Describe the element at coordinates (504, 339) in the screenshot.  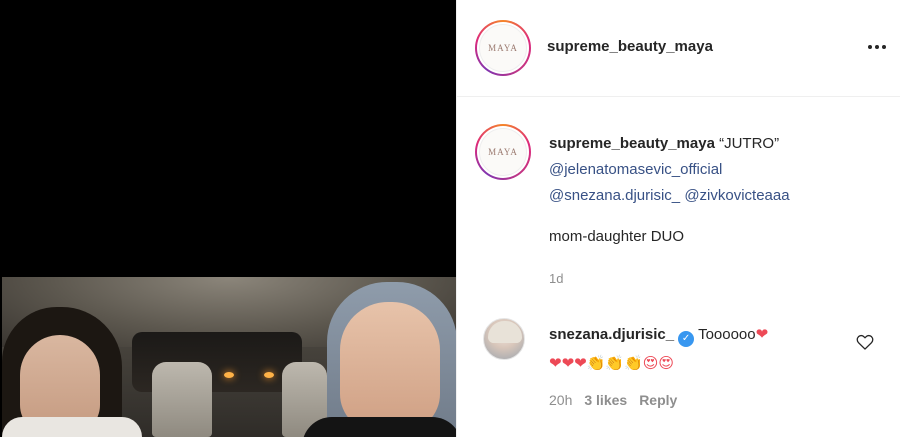
I see `commenter-avatar` at that location.